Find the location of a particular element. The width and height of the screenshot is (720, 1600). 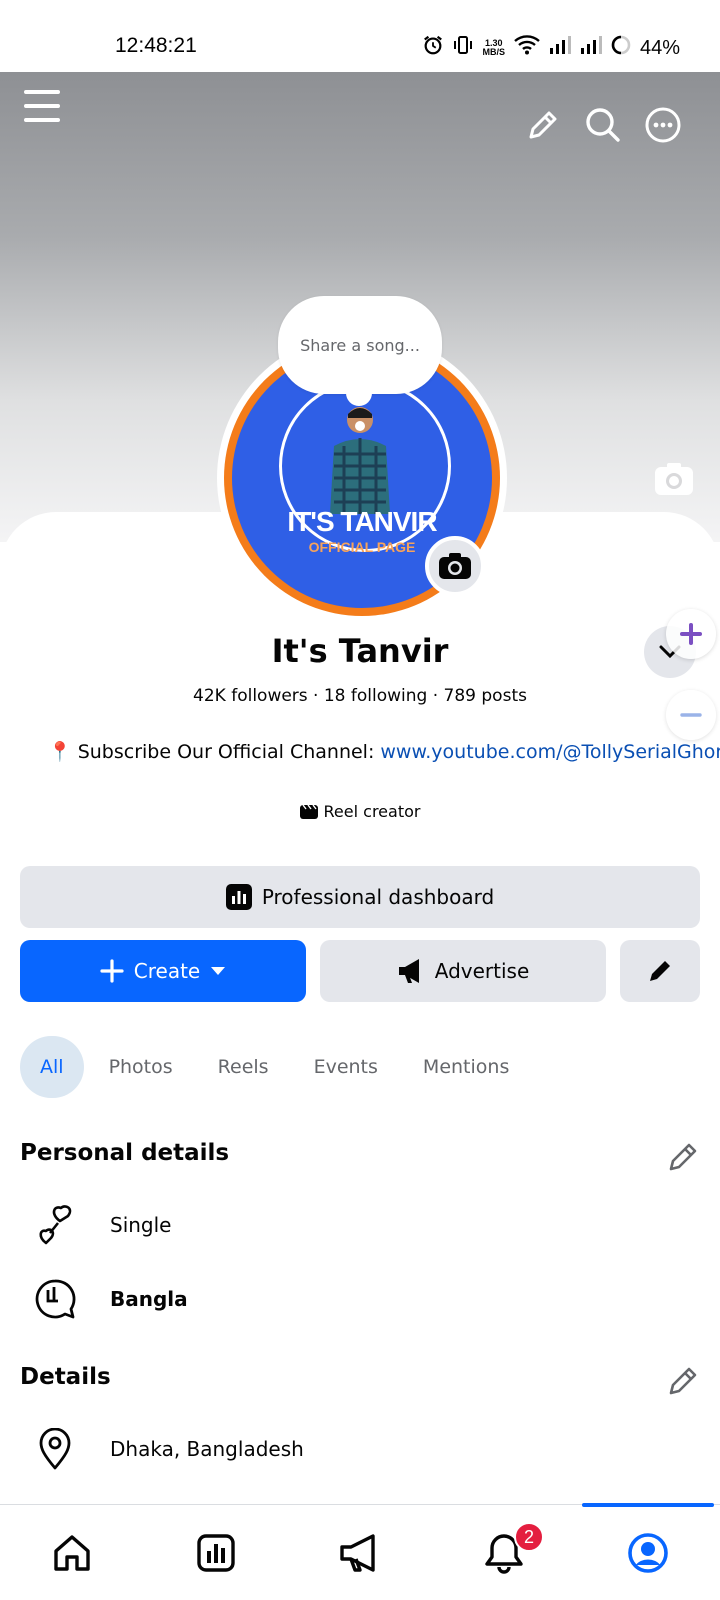

create-button: Create is located at coordinates (163, 971).